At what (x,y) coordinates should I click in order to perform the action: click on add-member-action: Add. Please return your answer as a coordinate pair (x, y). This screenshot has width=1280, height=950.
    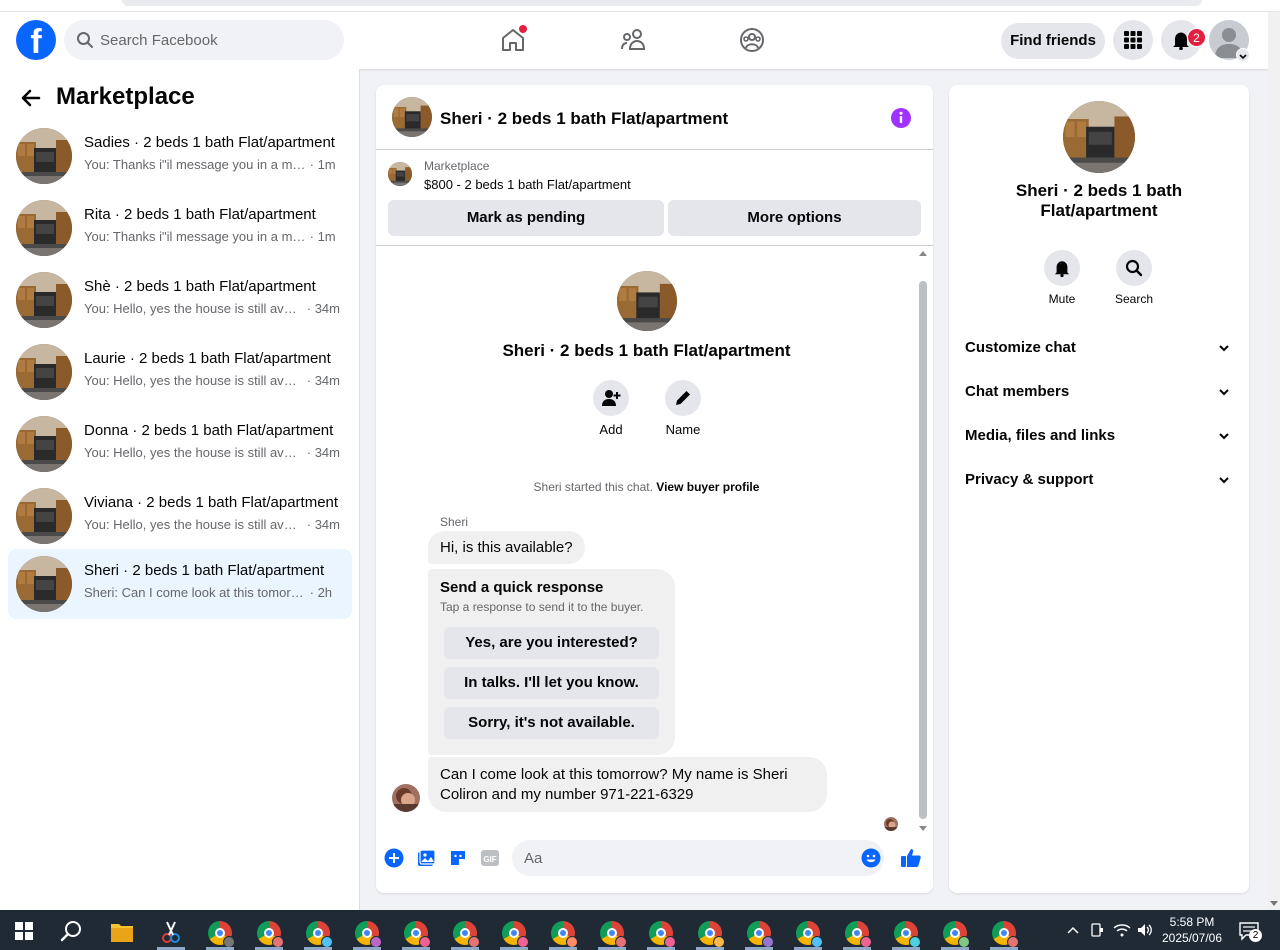
    Looking at the image, I should click on (611, 408).